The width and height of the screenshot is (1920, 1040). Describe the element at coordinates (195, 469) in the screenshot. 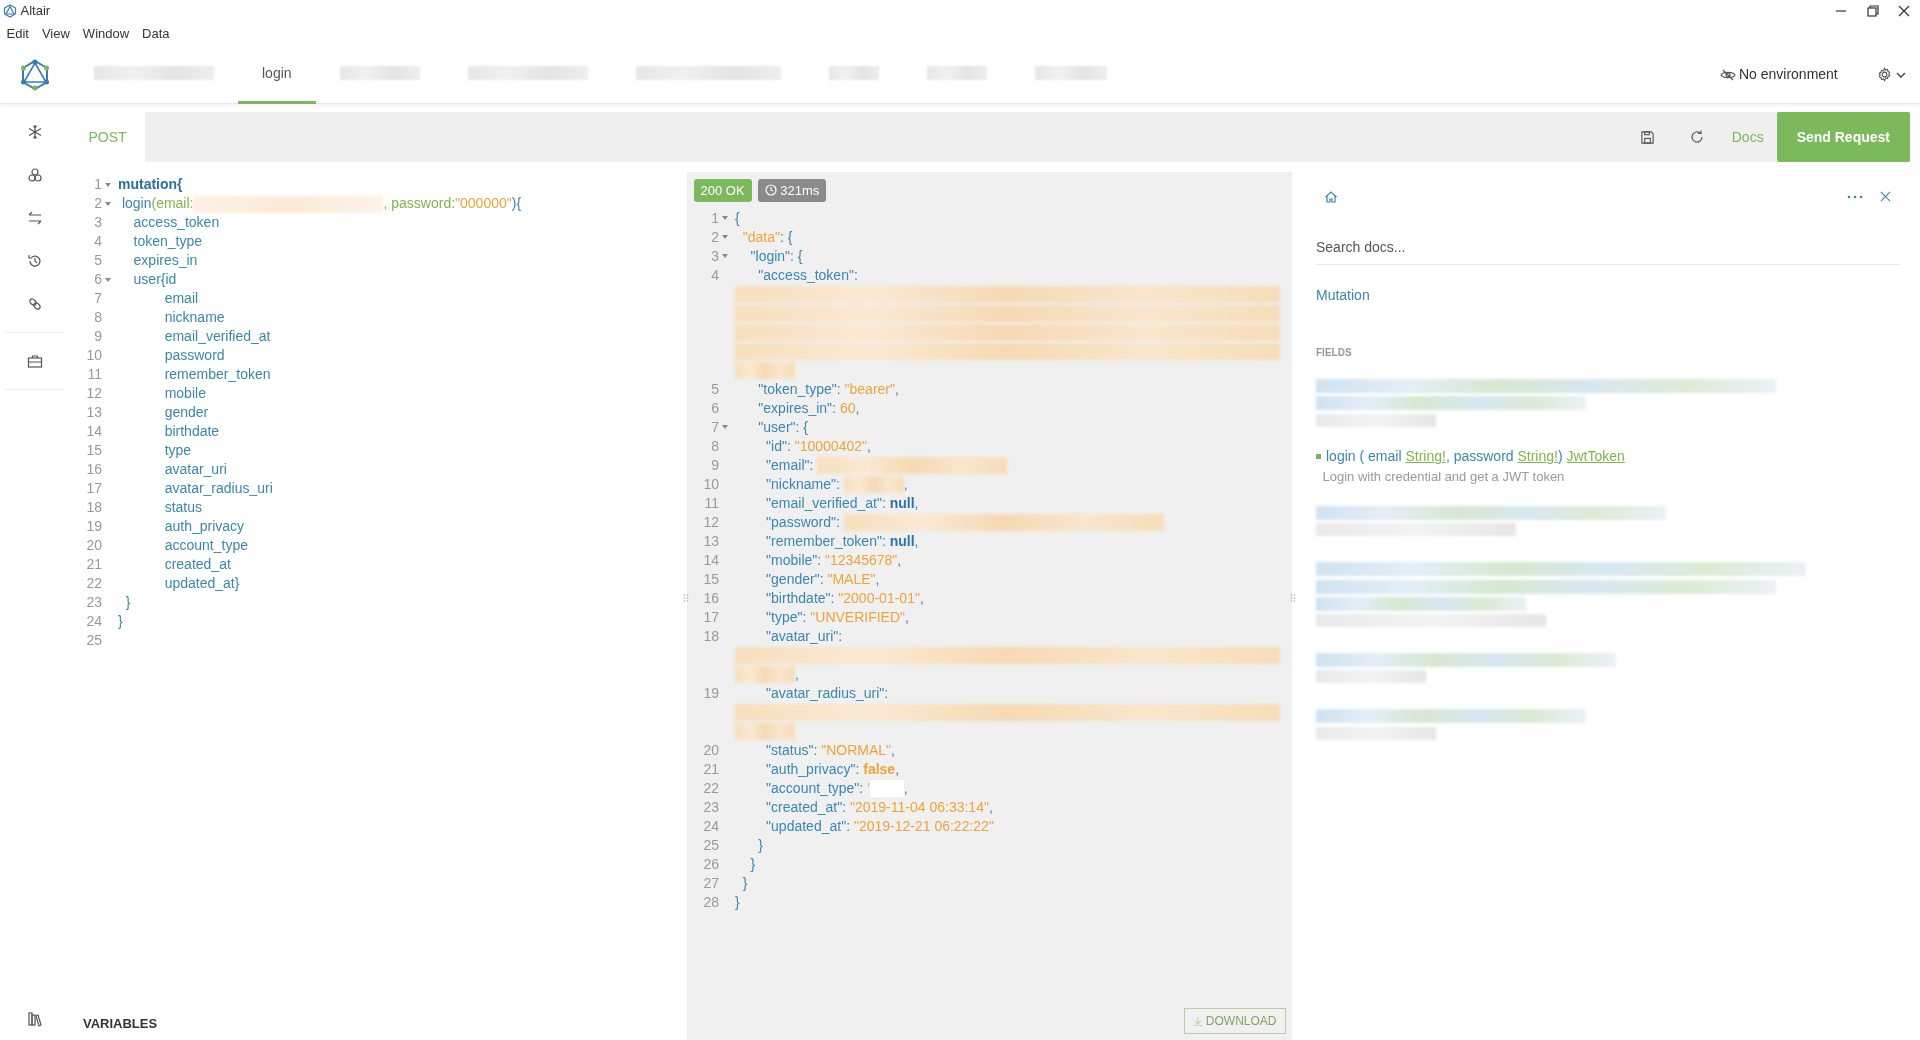

I see `code-line: avatar_uri` at that location.